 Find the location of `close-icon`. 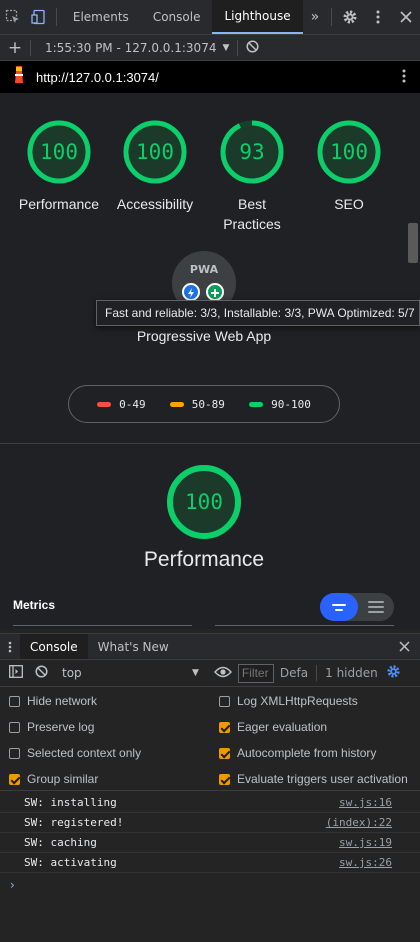

close-icon is located at coordinates (406, 17).